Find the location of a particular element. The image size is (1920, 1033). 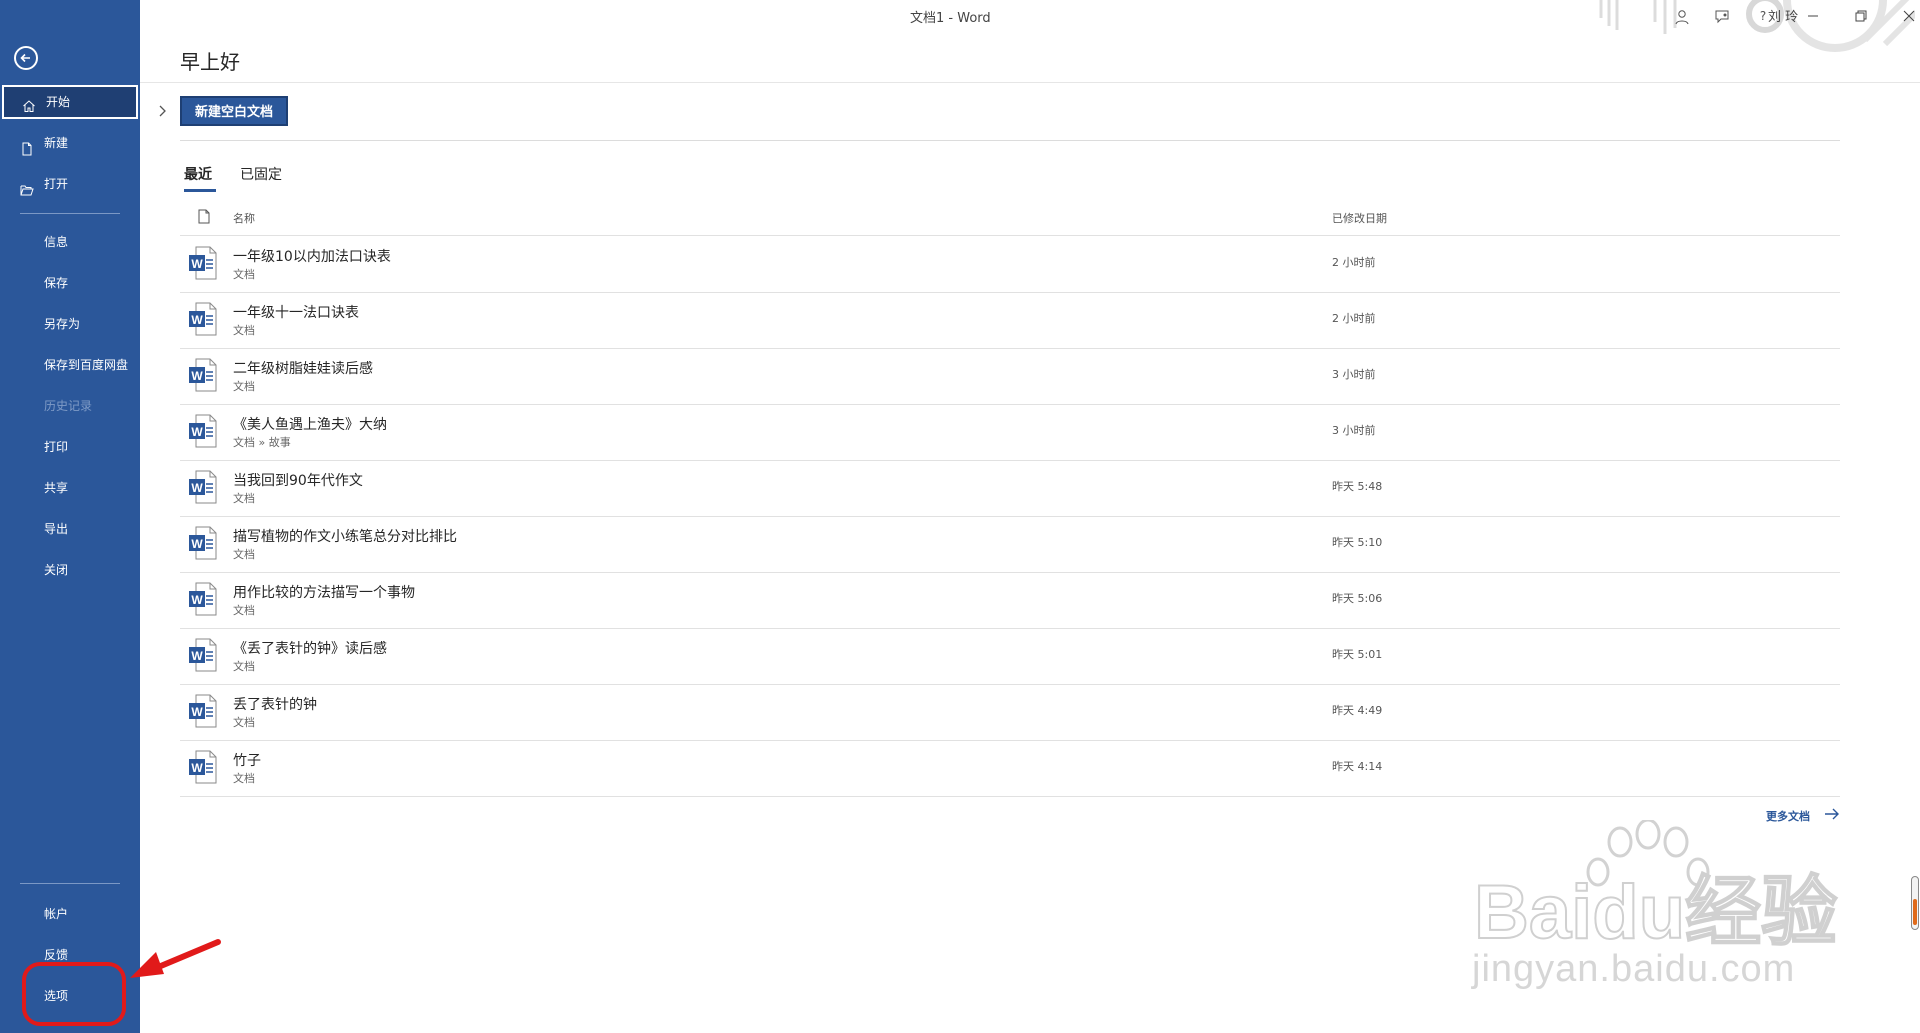

close-icon is located at coordinates (1908, 16).